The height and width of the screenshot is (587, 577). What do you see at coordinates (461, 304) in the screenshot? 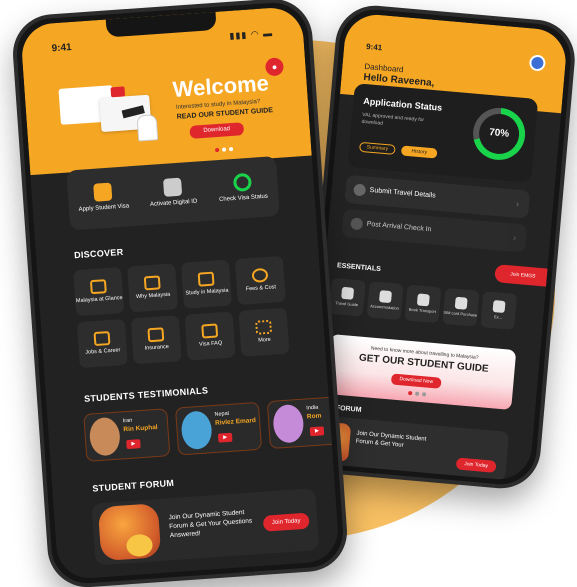
I see `sim-card-icon` at bounding box center [461, 304].